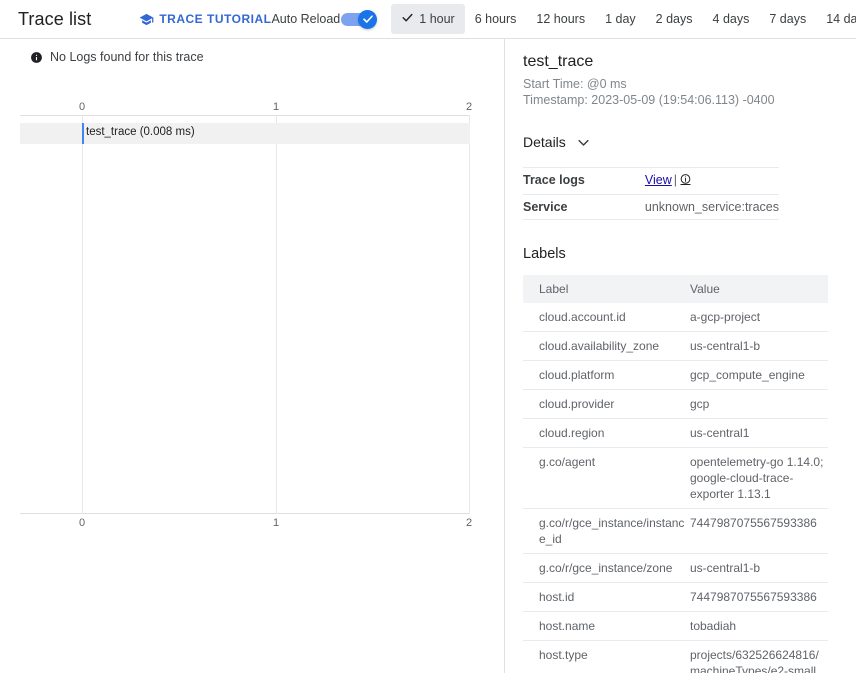 This screenshot has height=673, width=856. Describe the element at coordinates (368, 19) in the screenshot. I see `toggle-thumb-check-icon` at that location.